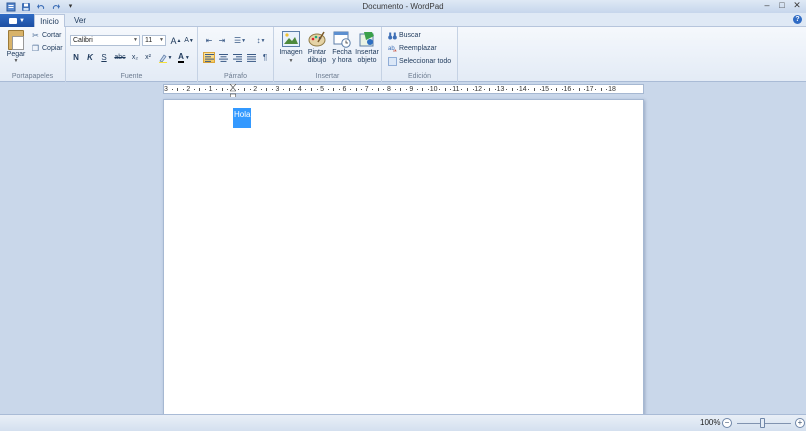 The image size is (806, 431). What do you see at coordinates (797, 5) in the screenshot?
I see `close-button: ✕` at bounding box center [797, 5].